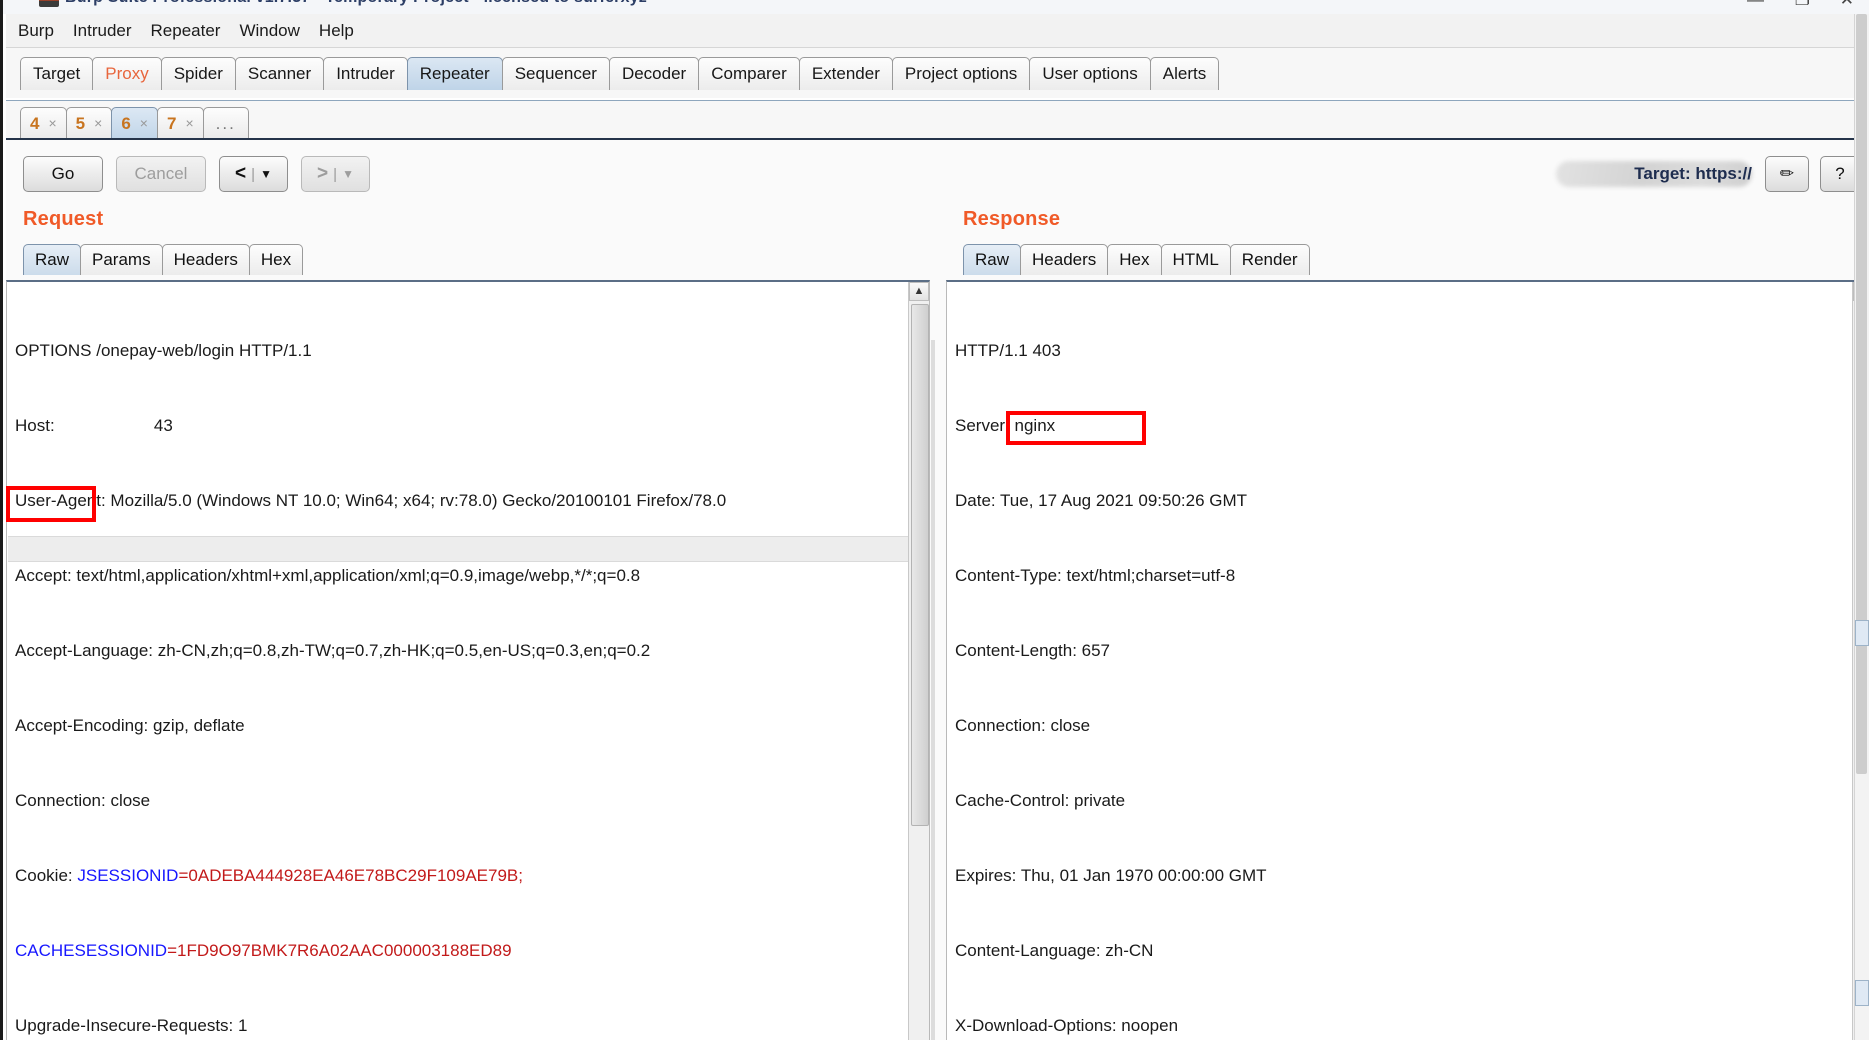 This screenshot has height=1040, width=1869. I want to click on menu-item-help: Help, so click(336, 31).